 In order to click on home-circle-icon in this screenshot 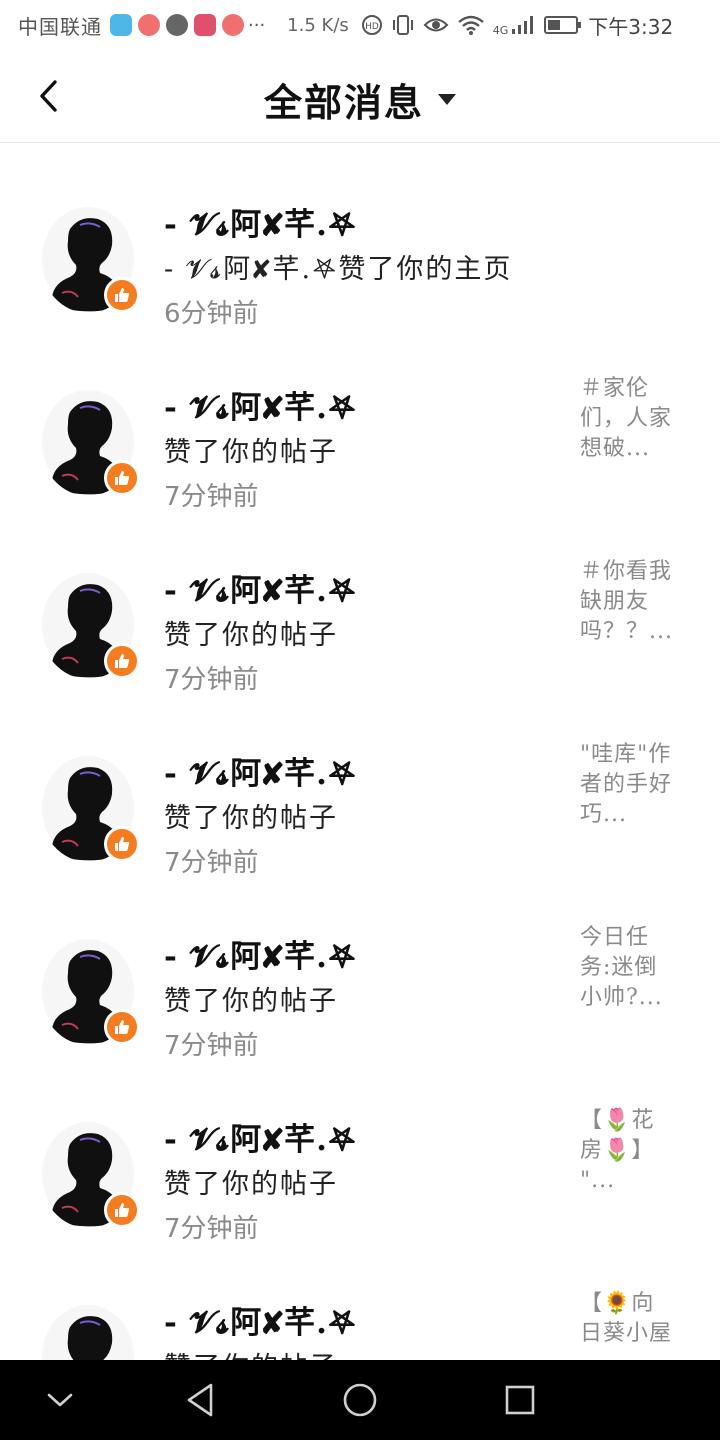, I will do `click(360, 1400)`.